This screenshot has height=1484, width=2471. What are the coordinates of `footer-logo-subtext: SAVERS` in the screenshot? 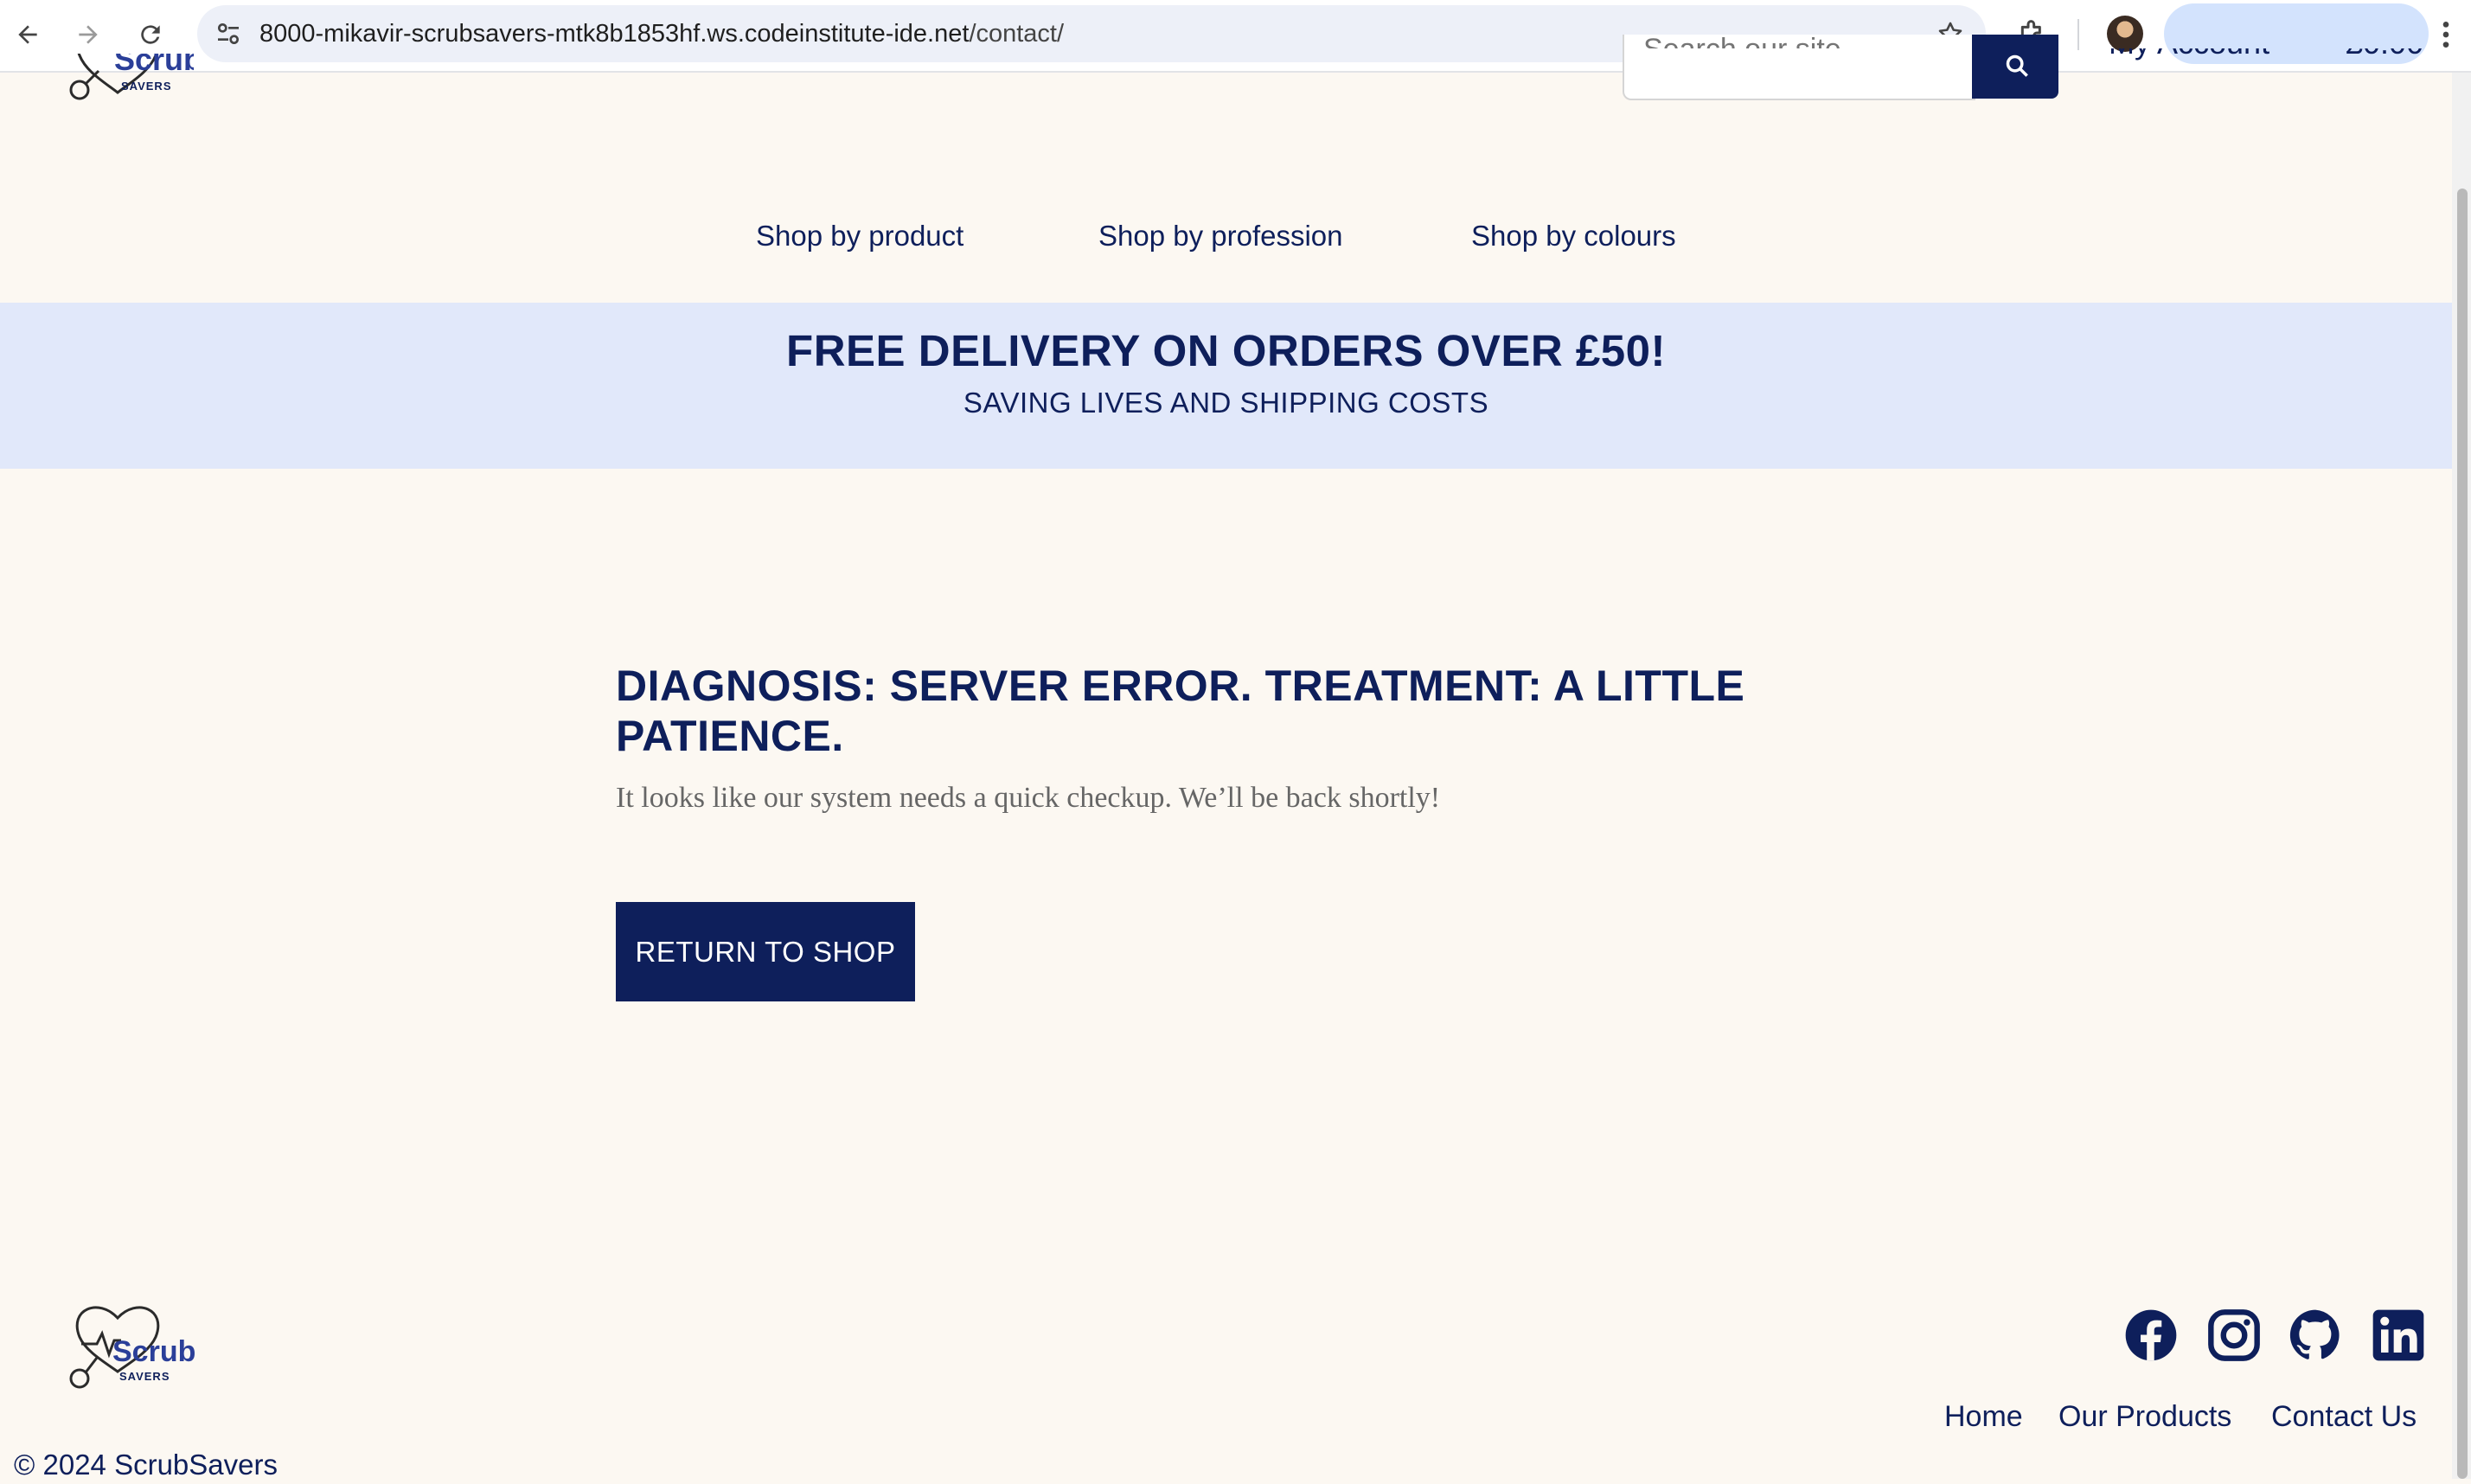 It's located at (144, 1377).